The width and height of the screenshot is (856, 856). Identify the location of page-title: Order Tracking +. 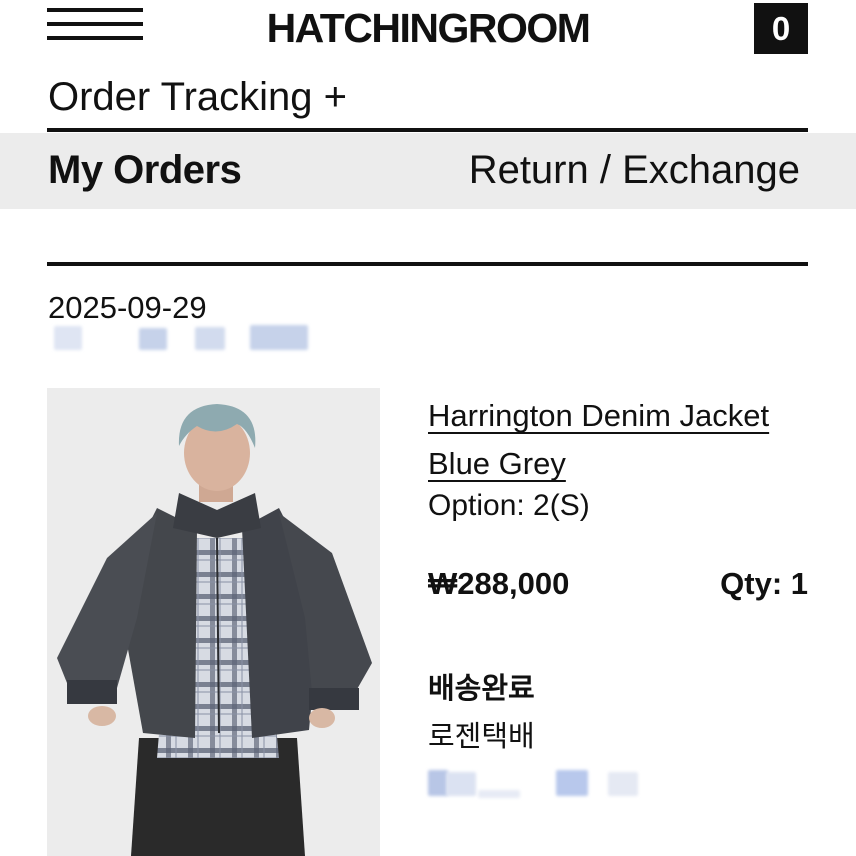
(197, 97).